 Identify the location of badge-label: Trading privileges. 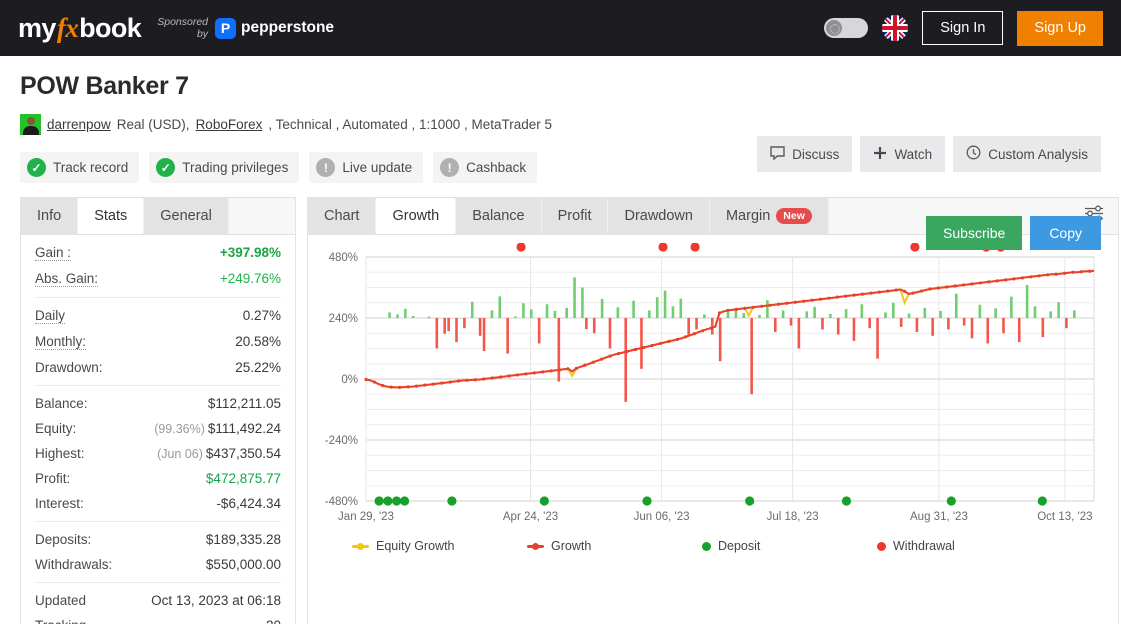
(235, 167).